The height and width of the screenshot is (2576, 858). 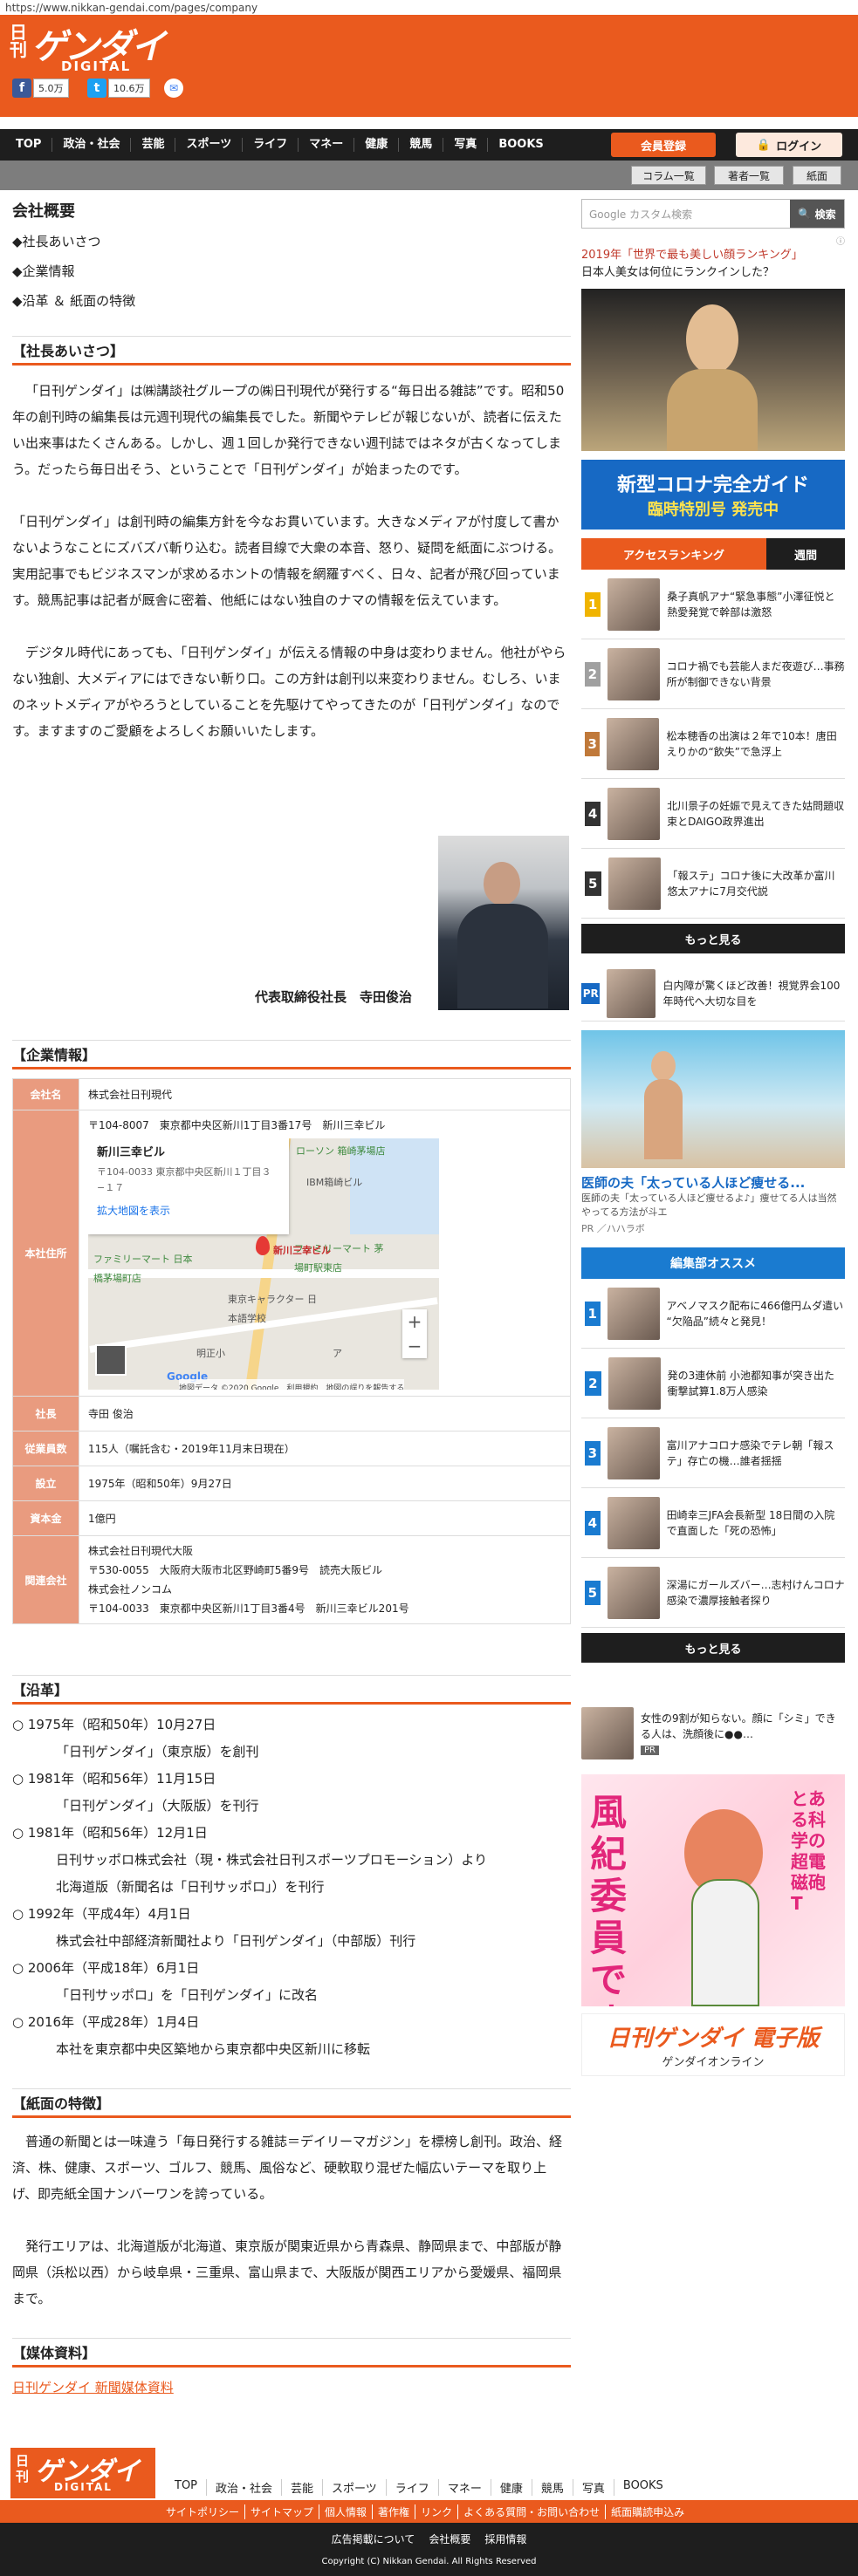 I want to click on recommend-badge: 4, so click(x=593, y=1522).